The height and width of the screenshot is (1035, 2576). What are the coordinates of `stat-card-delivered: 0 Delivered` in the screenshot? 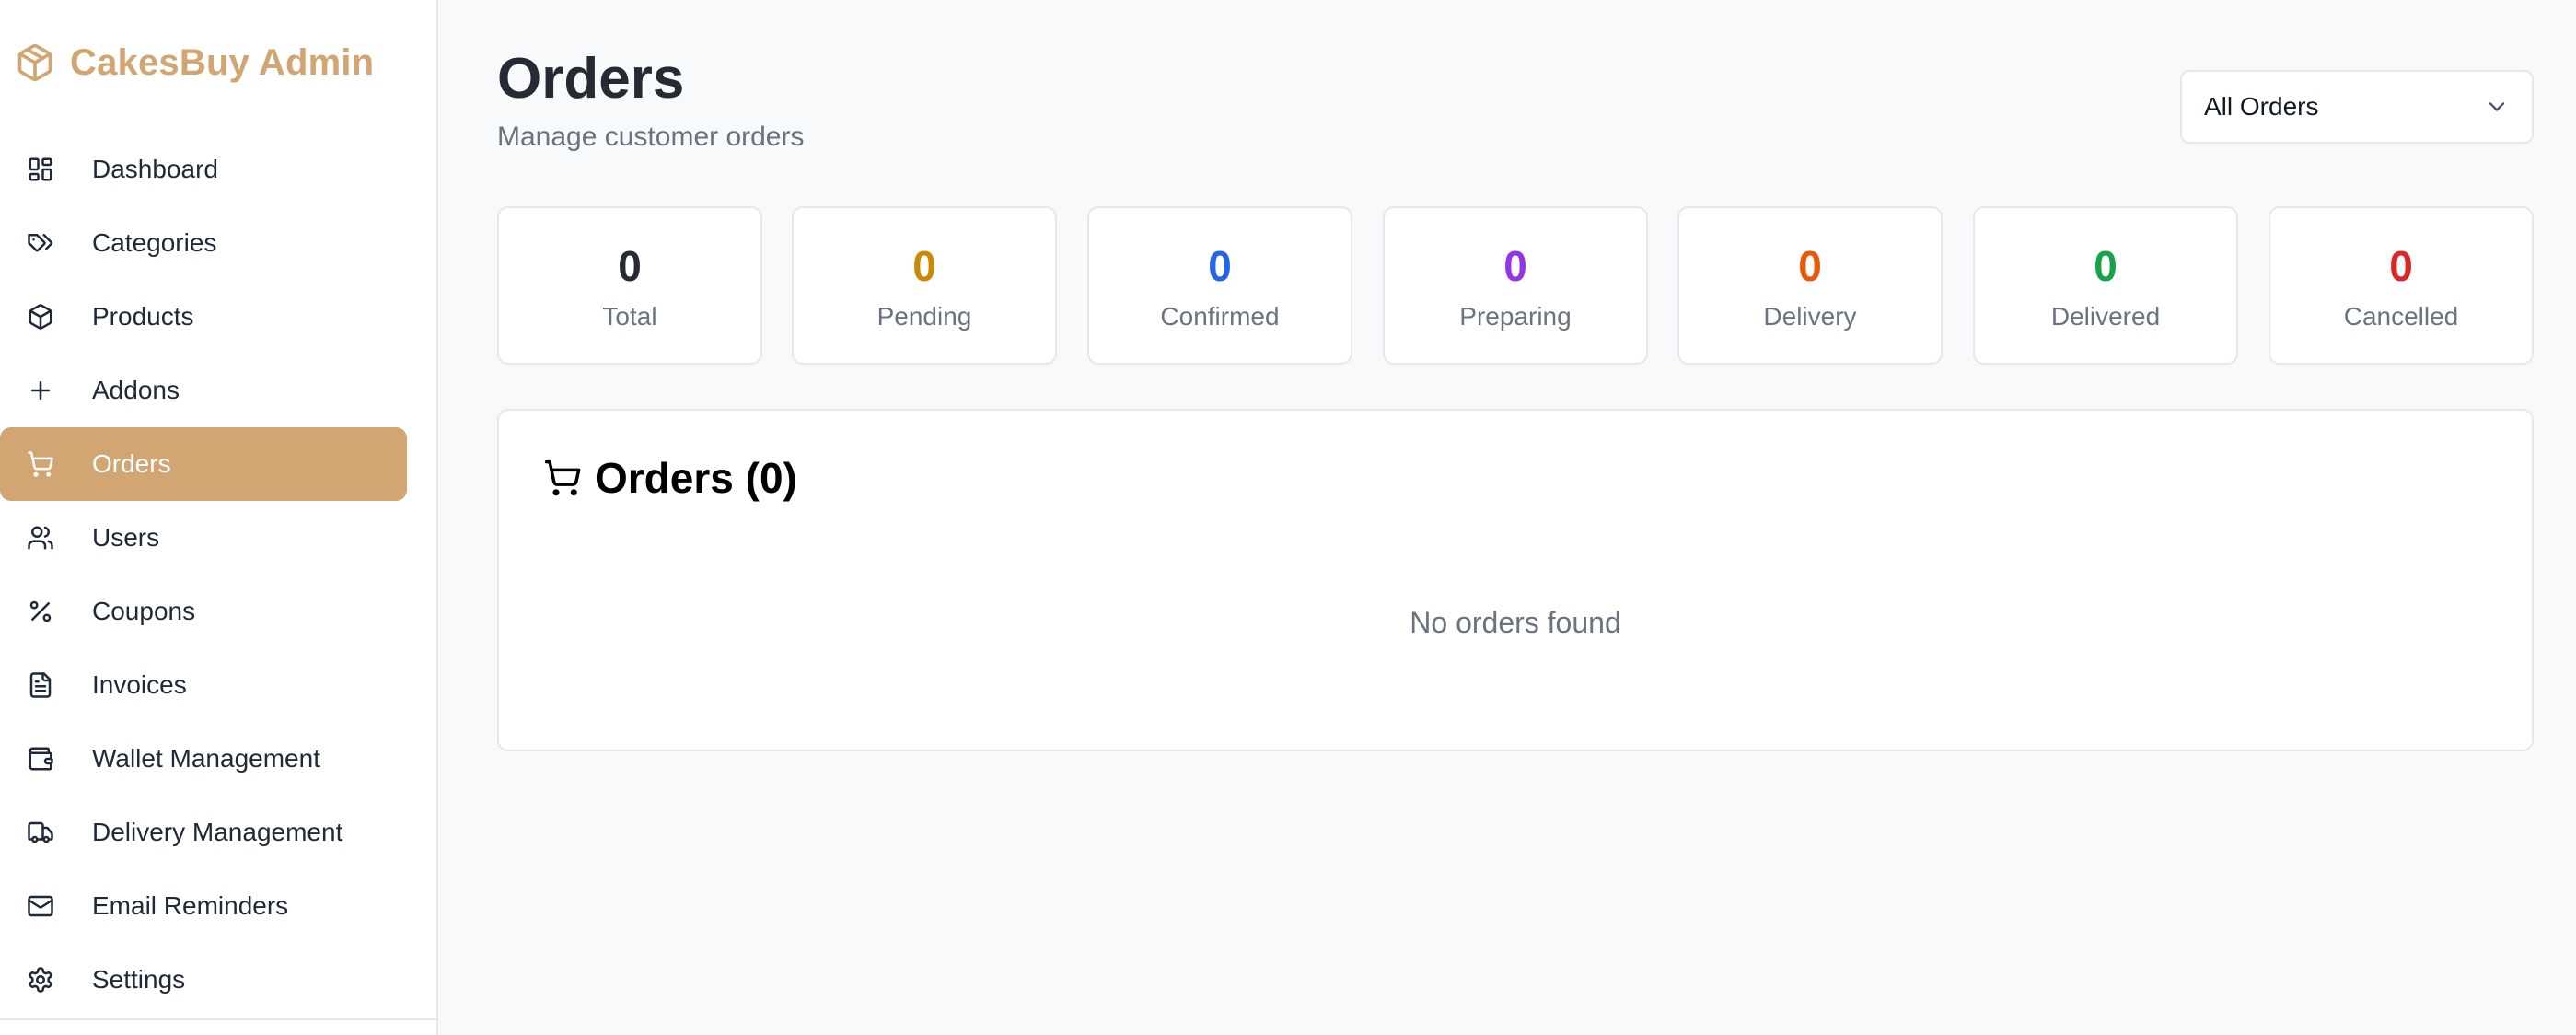 It's located at (2105, 286).